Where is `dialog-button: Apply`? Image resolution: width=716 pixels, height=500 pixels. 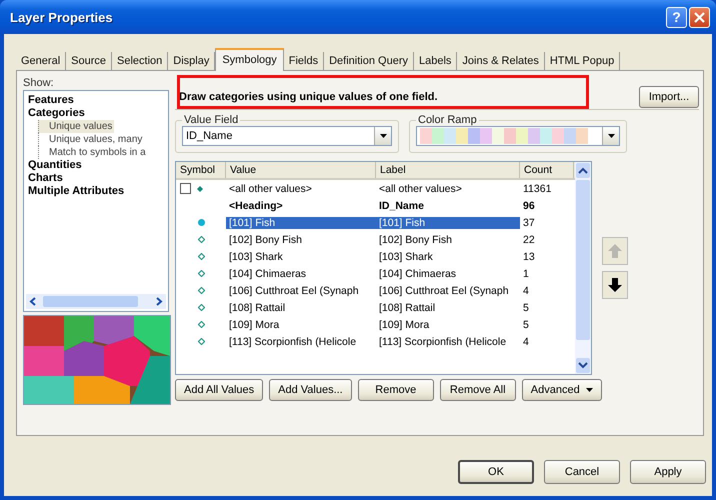 dialog-button: Apply is located at coordinates (668, 472).